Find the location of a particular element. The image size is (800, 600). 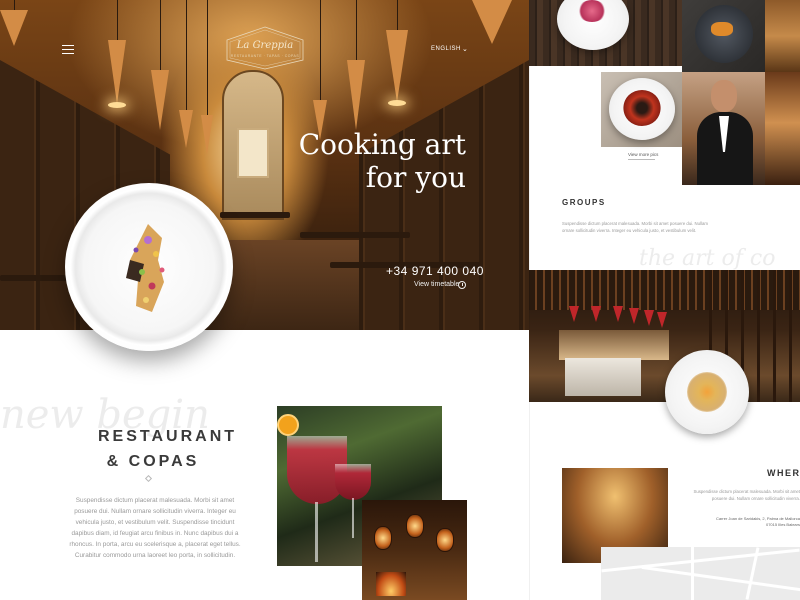

dessert-food is located at coordinates (592, 11).